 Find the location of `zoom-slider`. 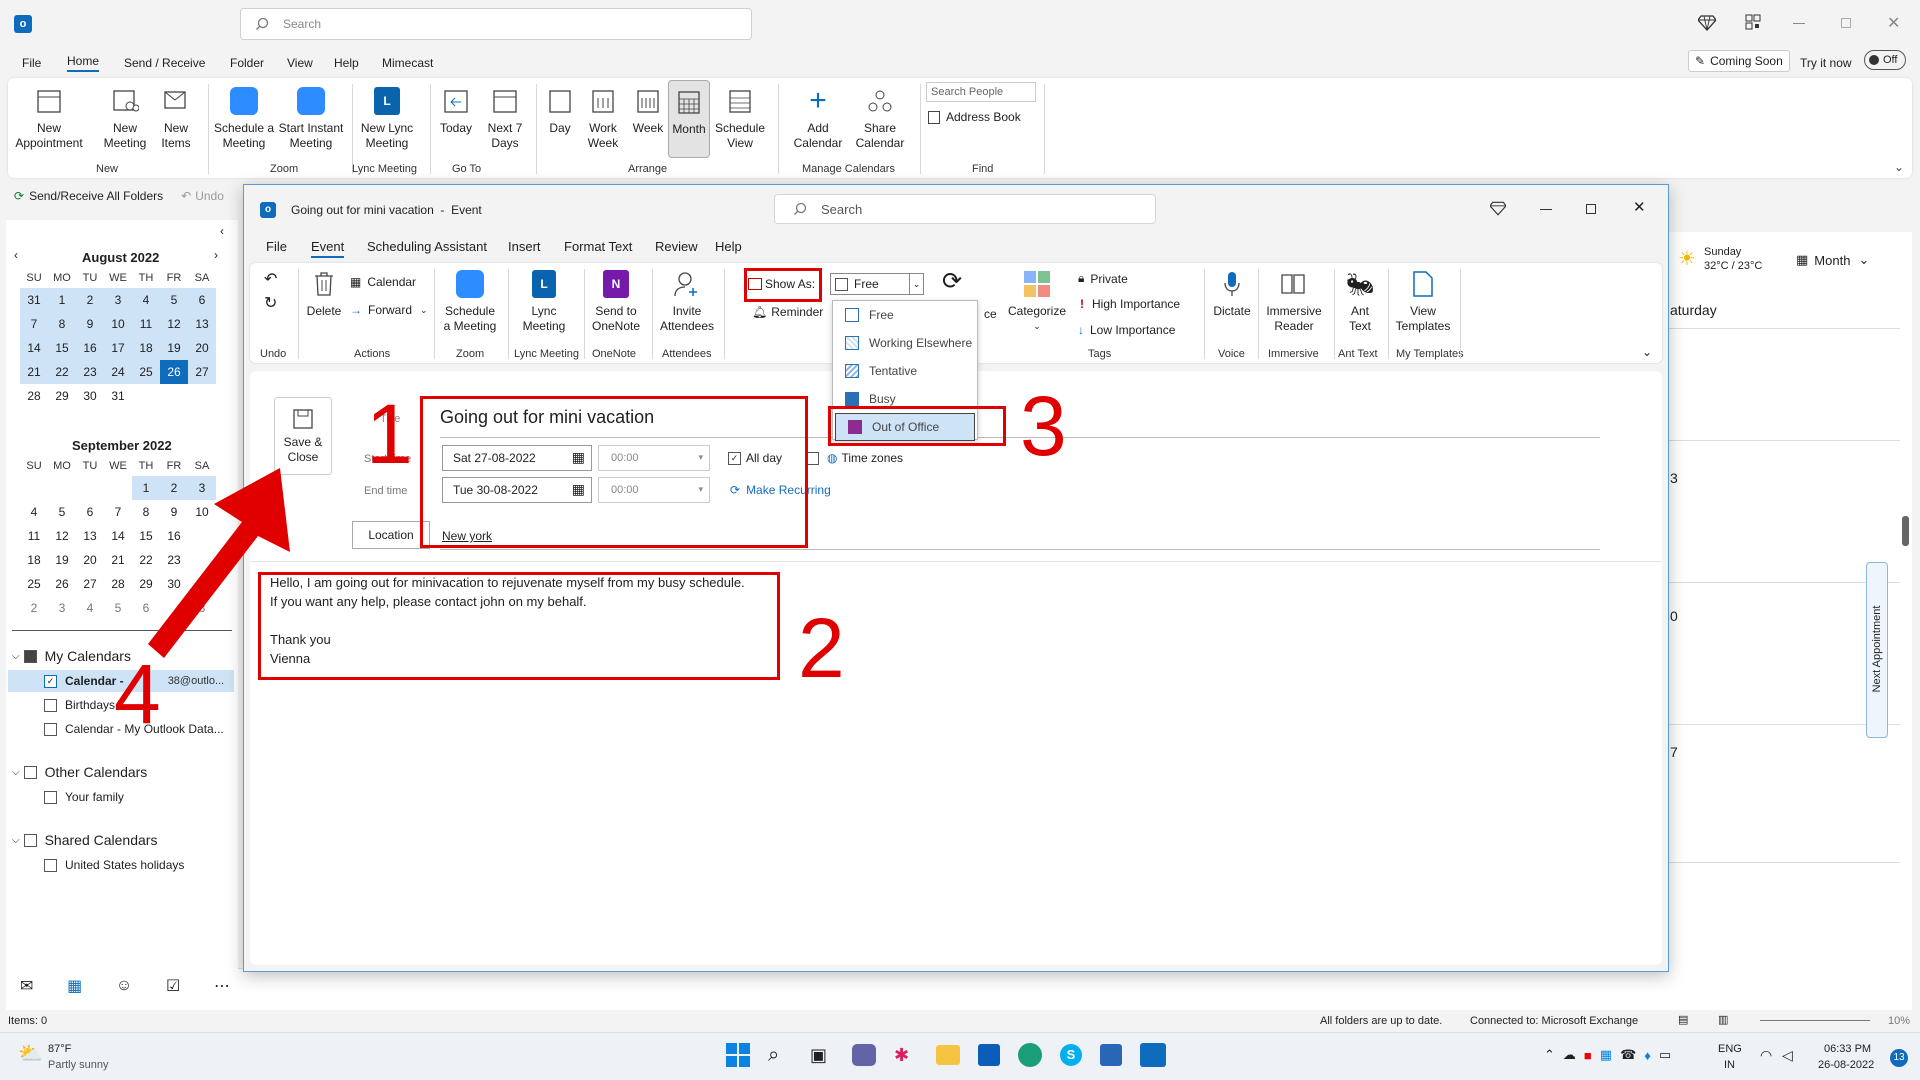

zoom-slider is located at coordinates (1815, 1020).